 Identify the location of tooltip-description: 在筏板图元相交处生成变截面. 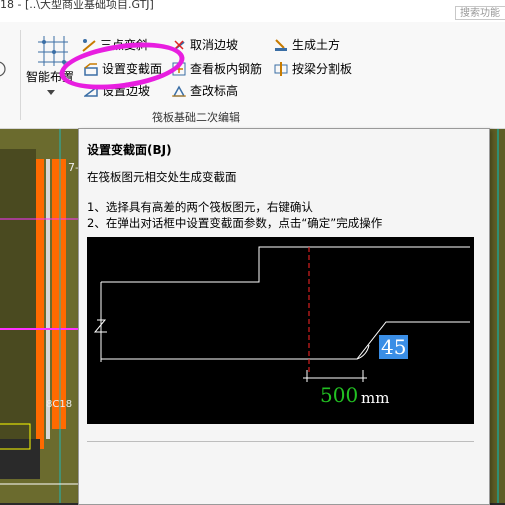
(162, 177).